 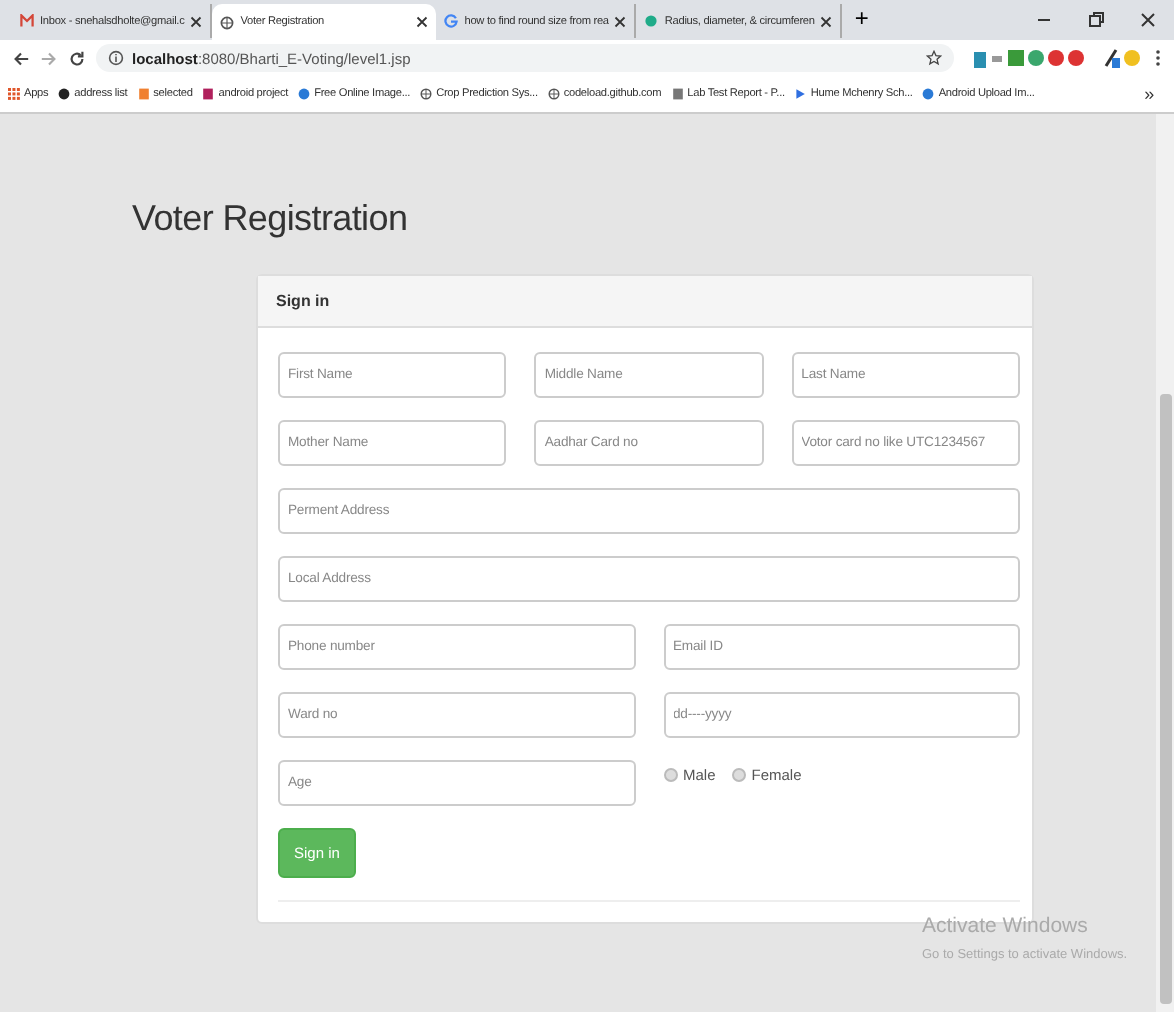 What do you see at coordinates (27, 21) in the screenshot?
I see `mail-icon` at bounding box center [27, 21].